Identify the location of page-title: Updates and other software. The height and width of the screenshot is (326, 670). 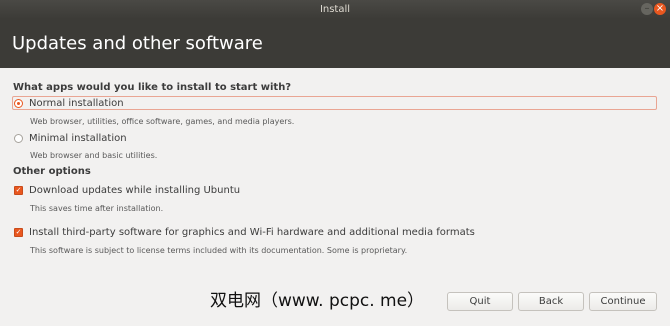
(137, 43).